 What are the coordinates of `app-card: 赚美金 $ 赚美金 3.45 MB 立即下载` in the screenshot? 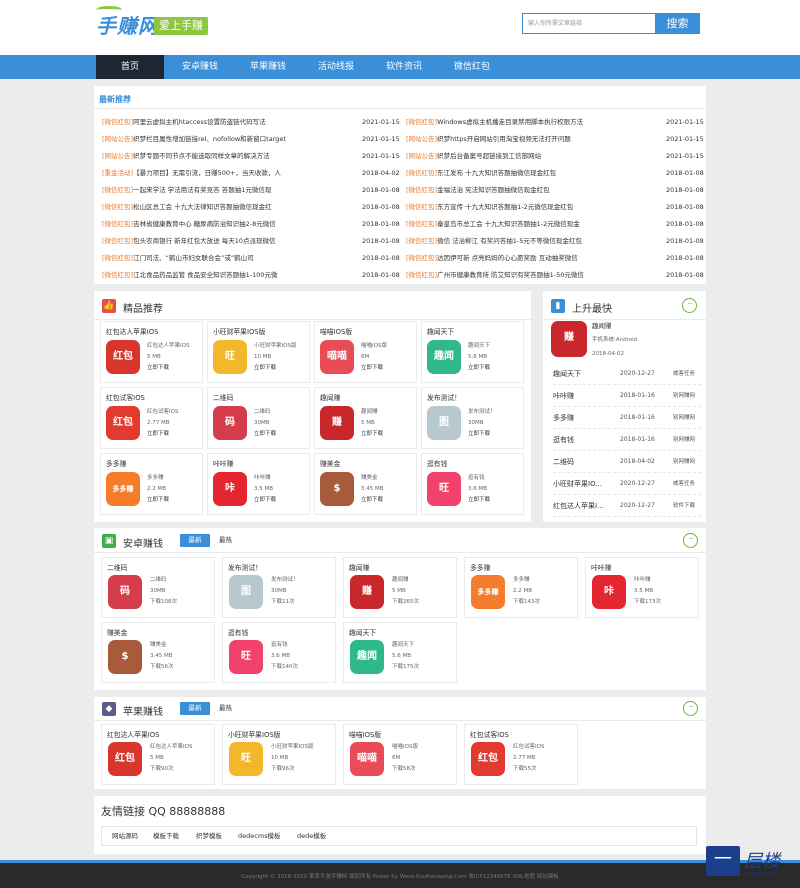 It's located at (365, 484).